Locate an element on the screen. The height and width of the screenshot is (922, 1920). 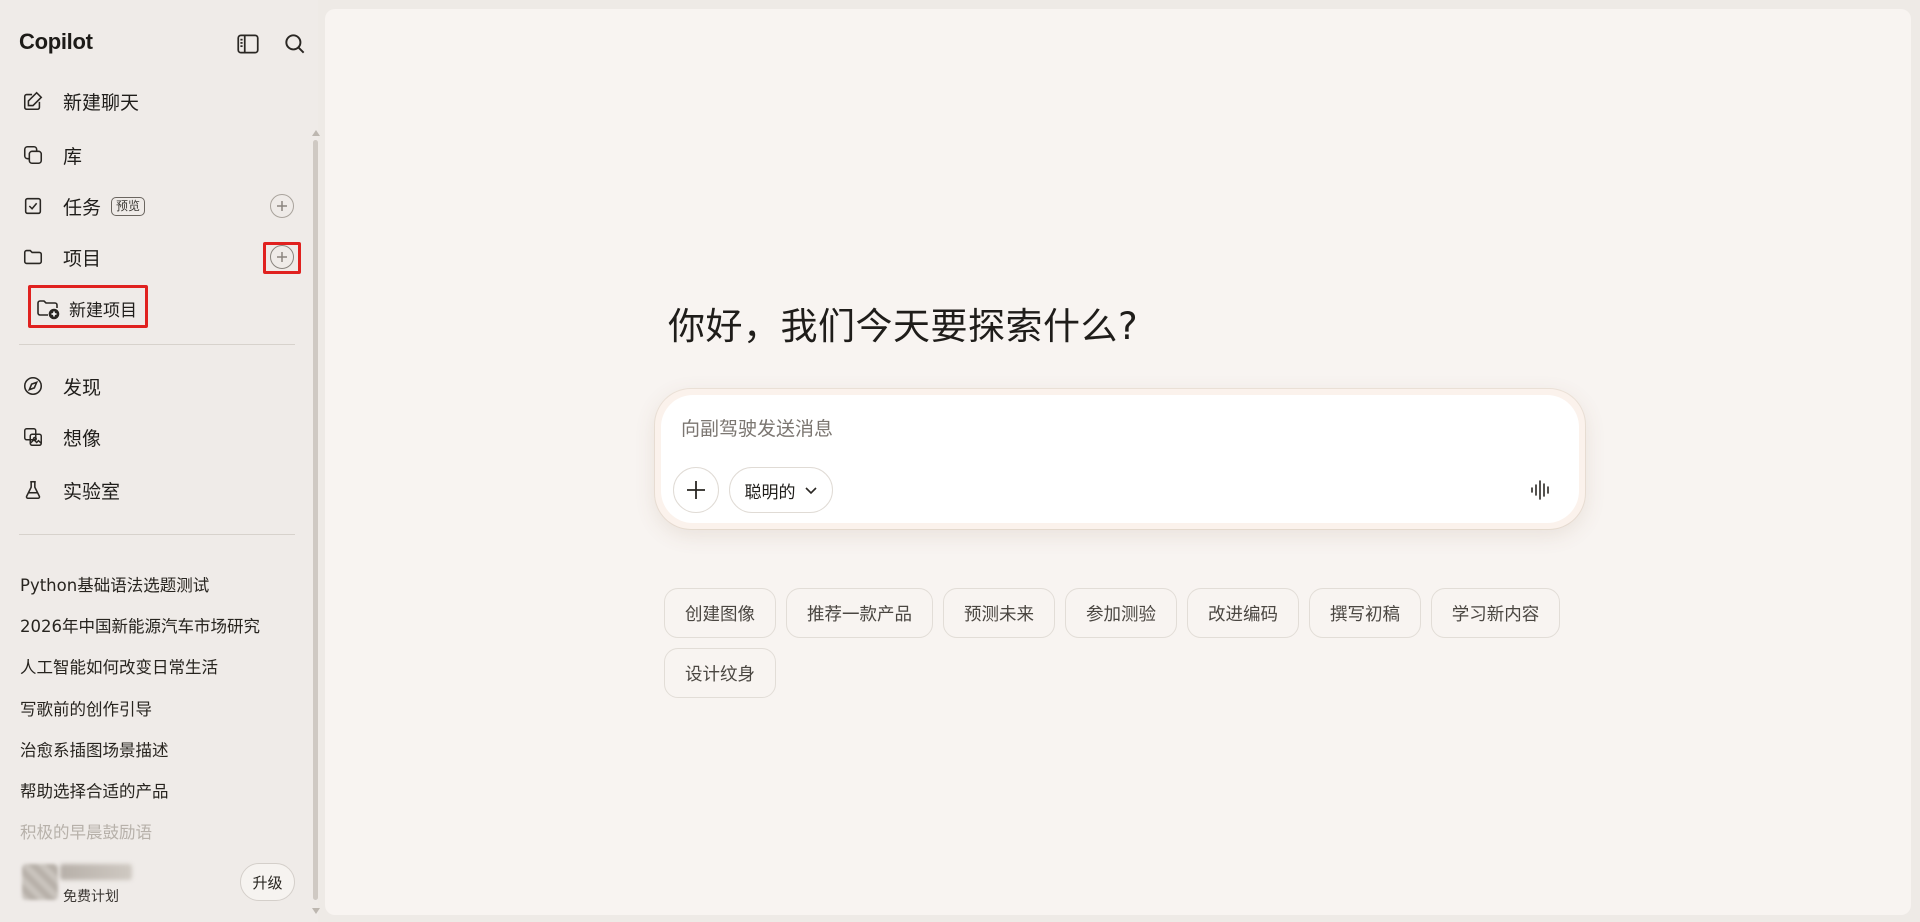
greeting-title: 你好，我们今天要探索什么? is located at coordinates (903, 326).